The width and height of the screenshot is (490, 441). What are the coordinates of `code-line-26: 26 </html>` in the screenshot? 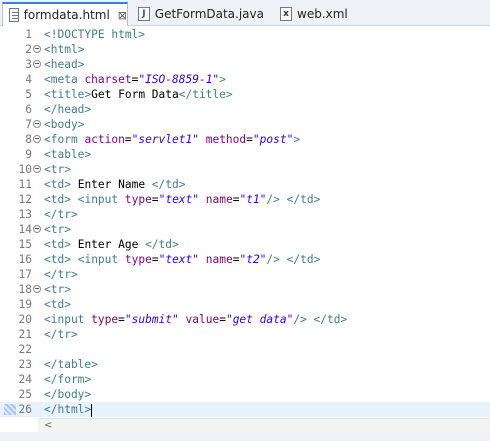 It's located at (245, 409).